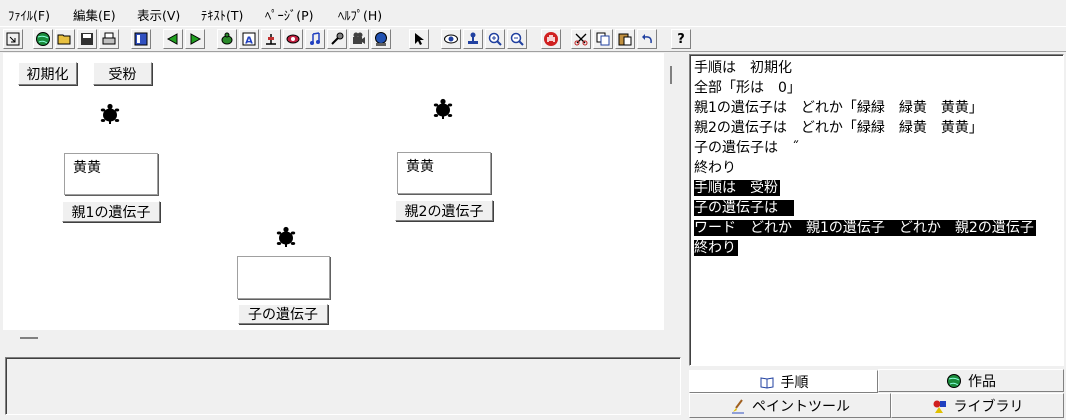 The height and width of the screenshot is (420, 1066). Describe the element at coordinates (173, 39) in the screenshot. I see `prev-page-icon` at that location.